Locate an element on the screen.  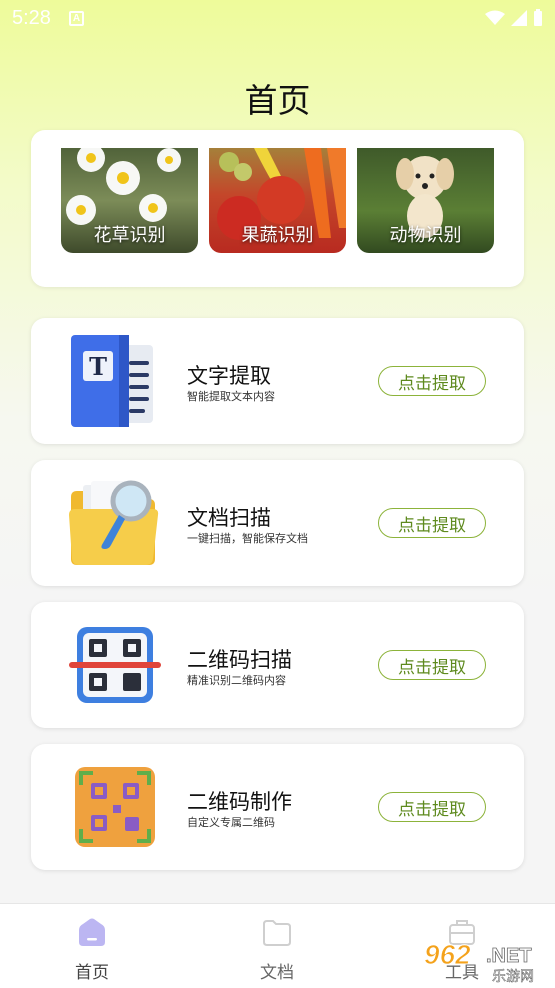
feature-subtitle: 智能提取文本内容 is located at coordinates (231, 396).